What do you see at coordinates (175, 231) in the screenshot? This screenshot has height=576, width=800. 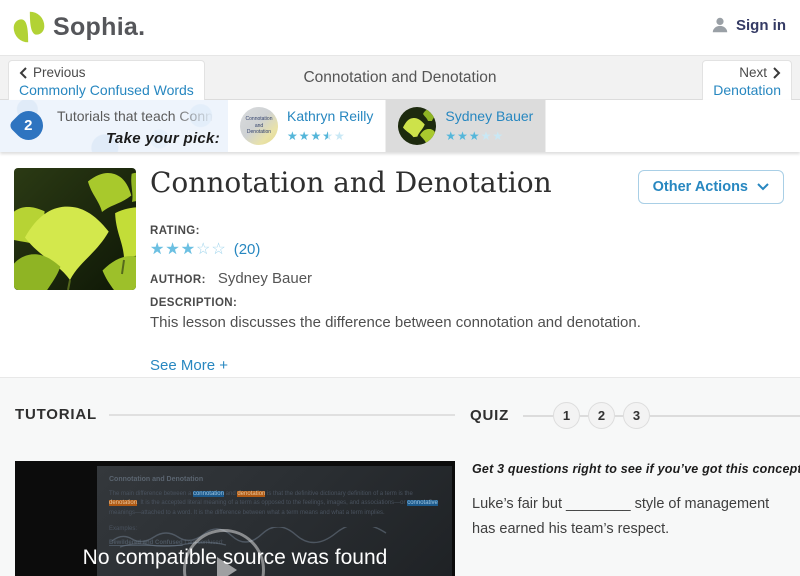 I see `rating-label: RATING:` at bounding box center [175, 231].